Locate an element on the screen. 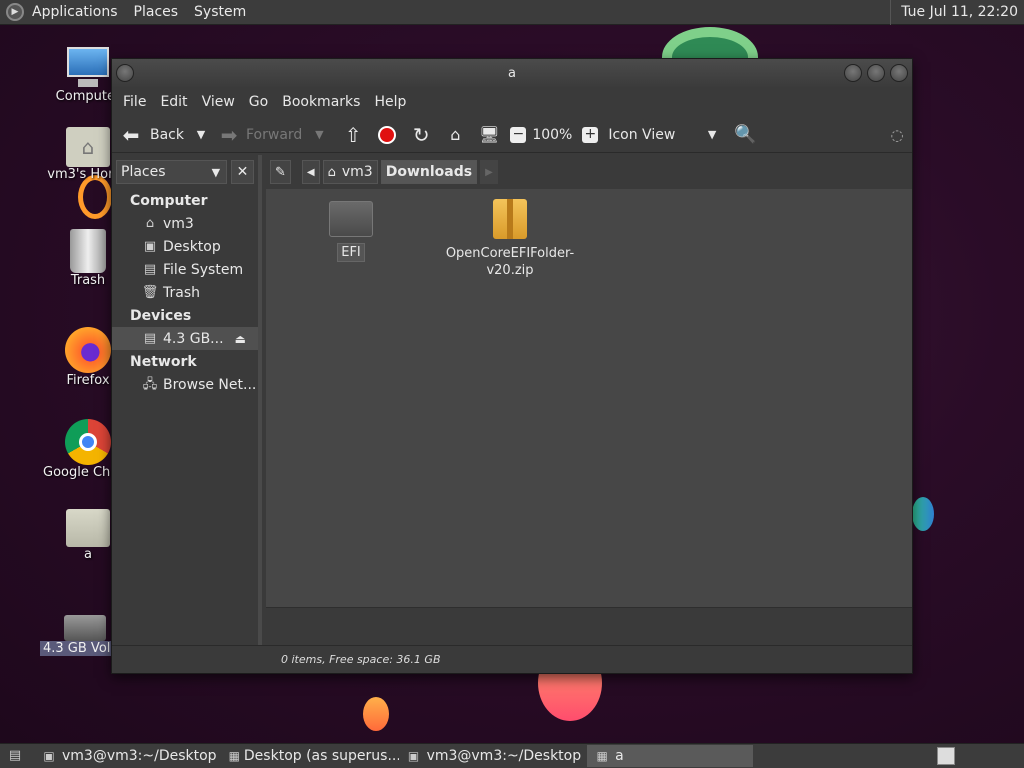 The image size is (1024, 768). chevron-left-icon: ◀ is located at coordinates (310, 172).